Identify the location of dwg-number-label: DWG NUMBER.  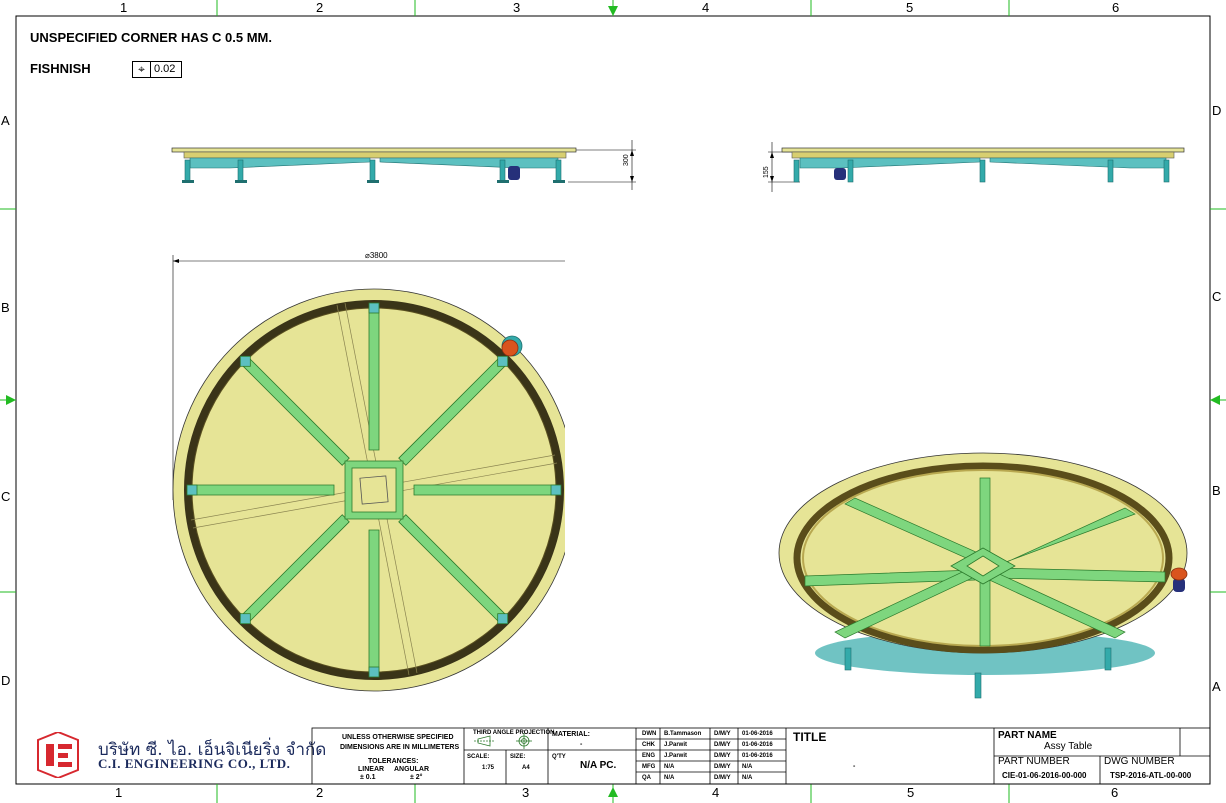
(1139, 761).